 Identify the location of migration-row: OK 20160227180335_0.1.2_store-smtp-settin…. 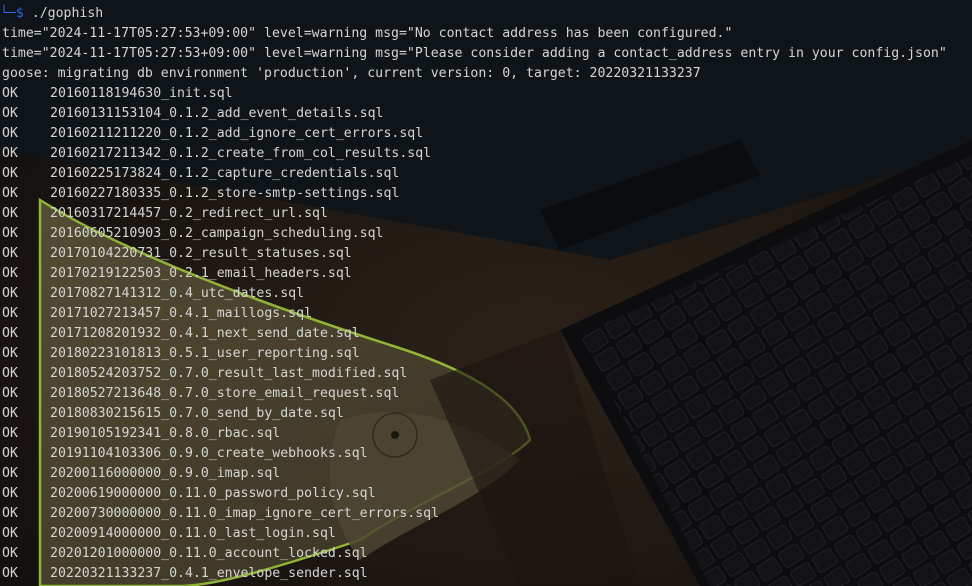
(200, 194).